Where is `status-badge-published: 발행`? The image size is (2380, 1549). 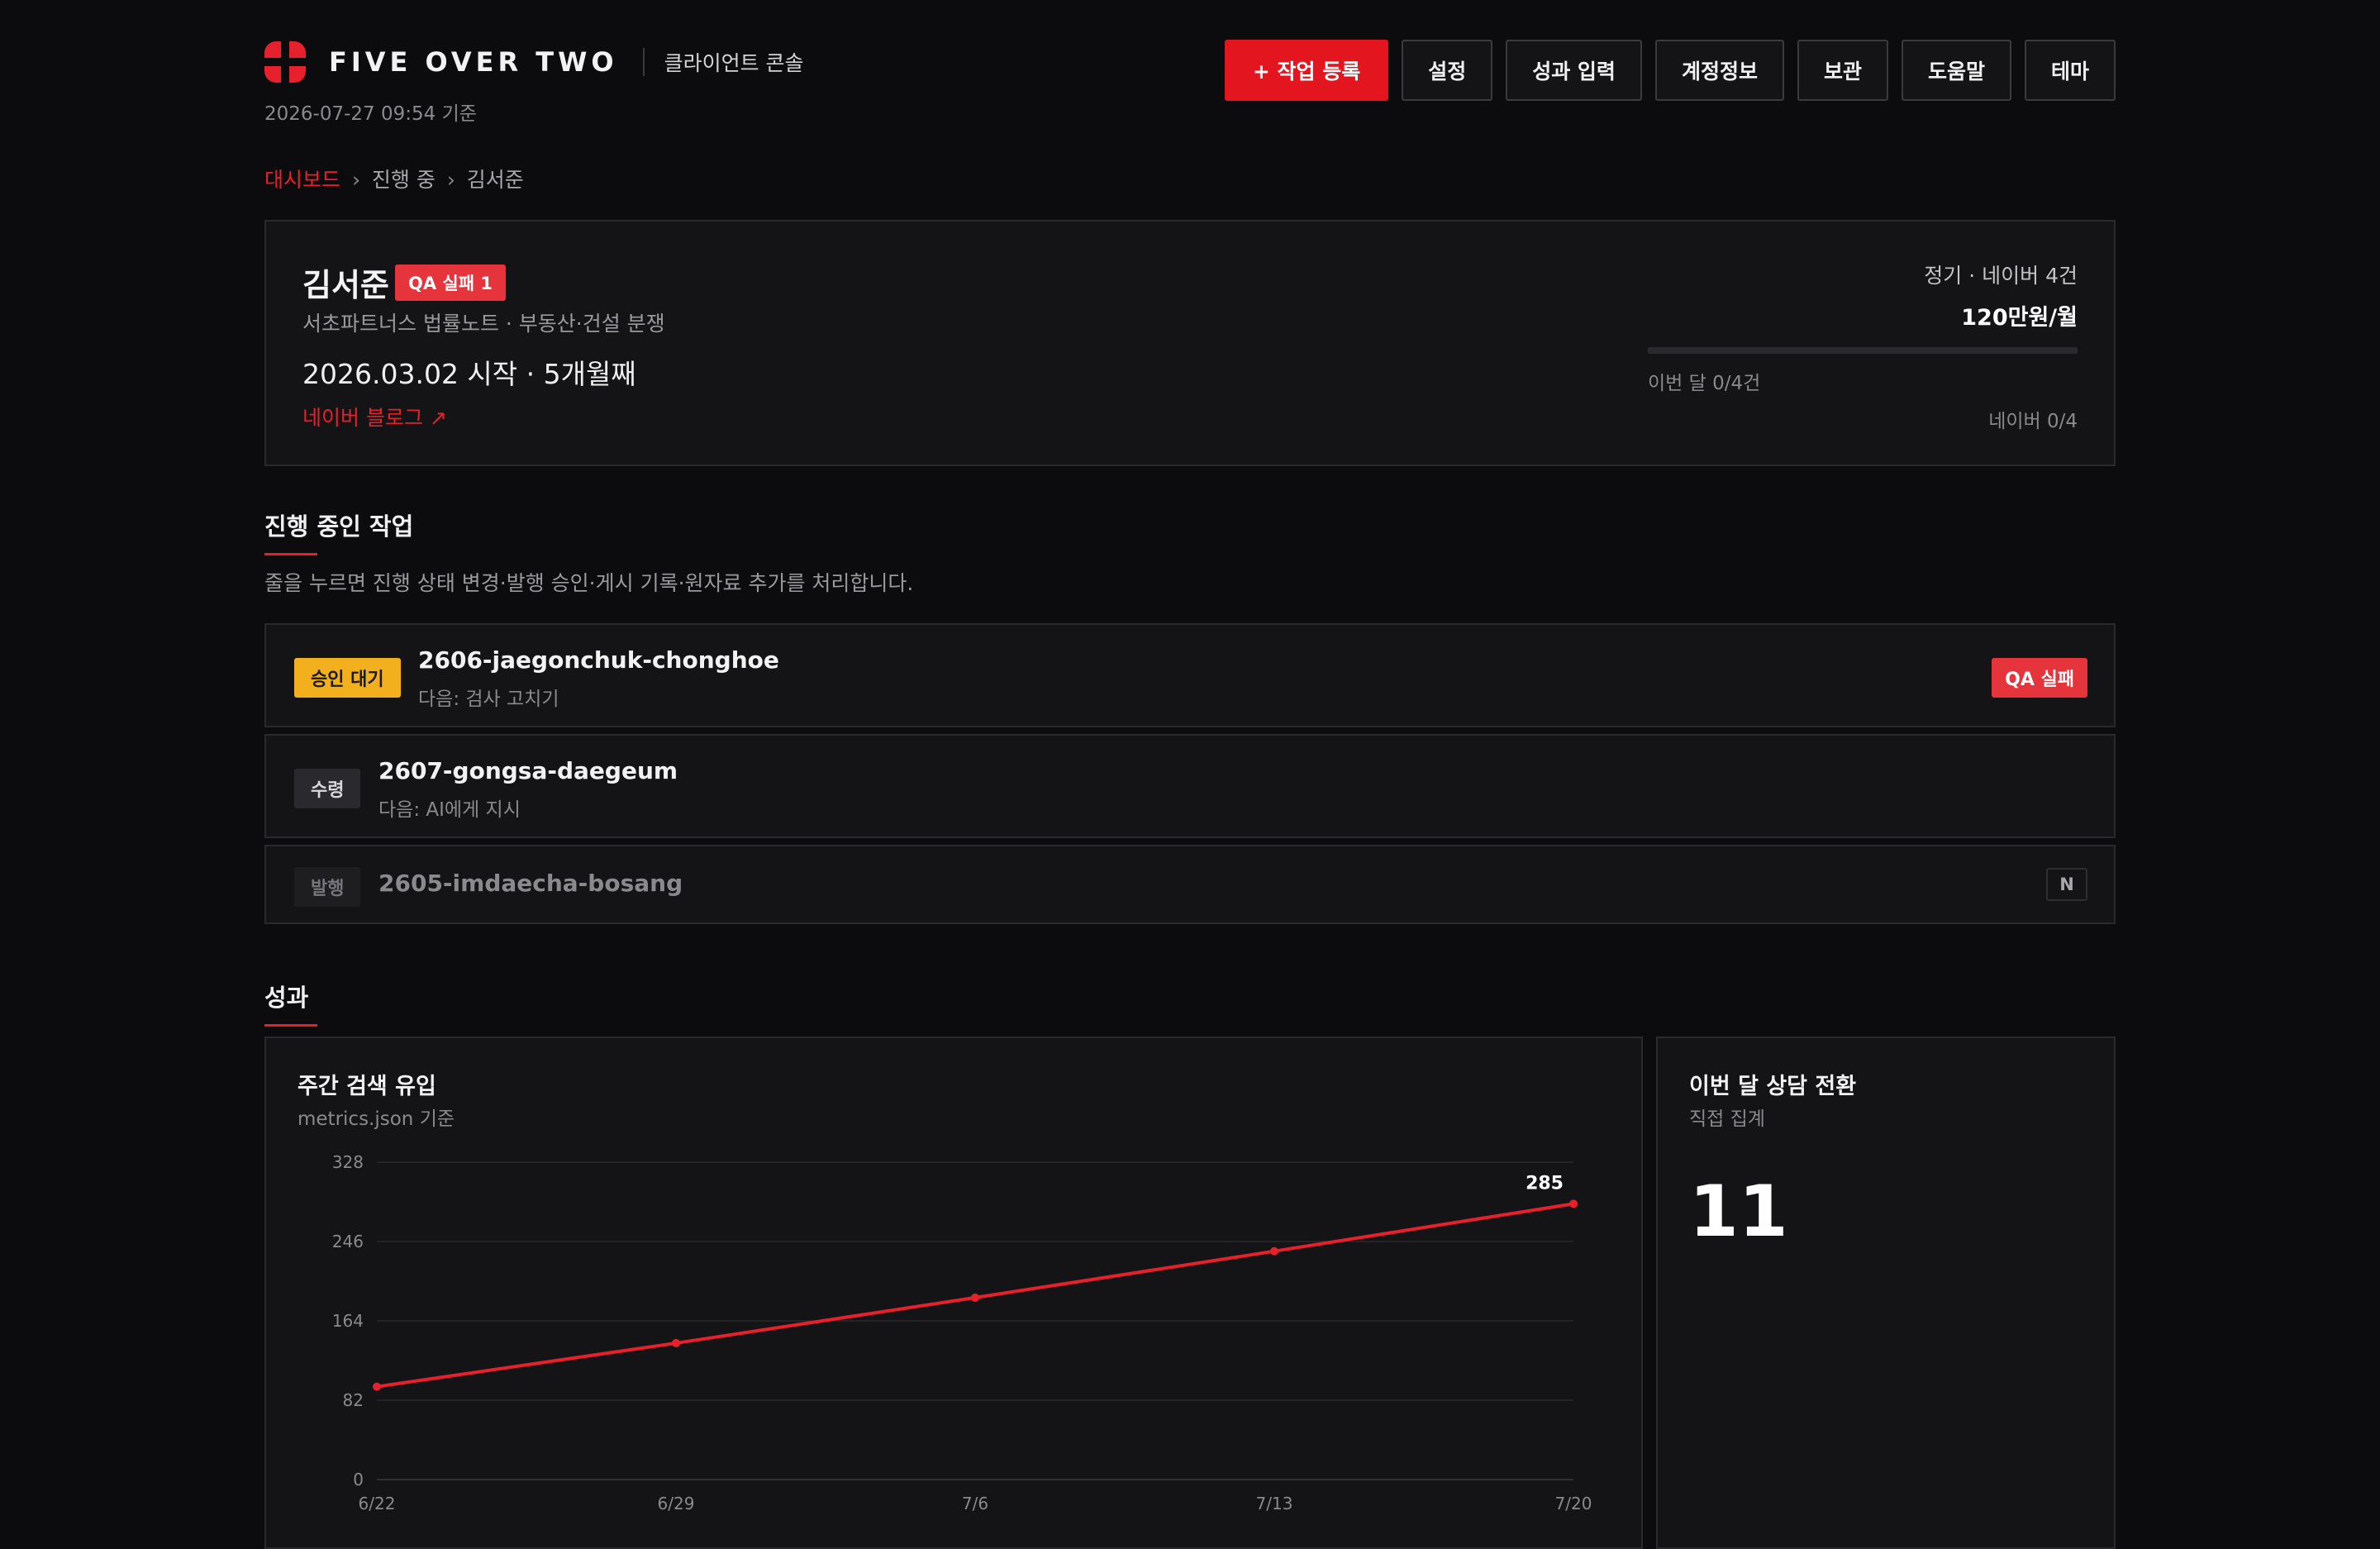 status-badge-published: 발행 is located at coordinates (327, 887).